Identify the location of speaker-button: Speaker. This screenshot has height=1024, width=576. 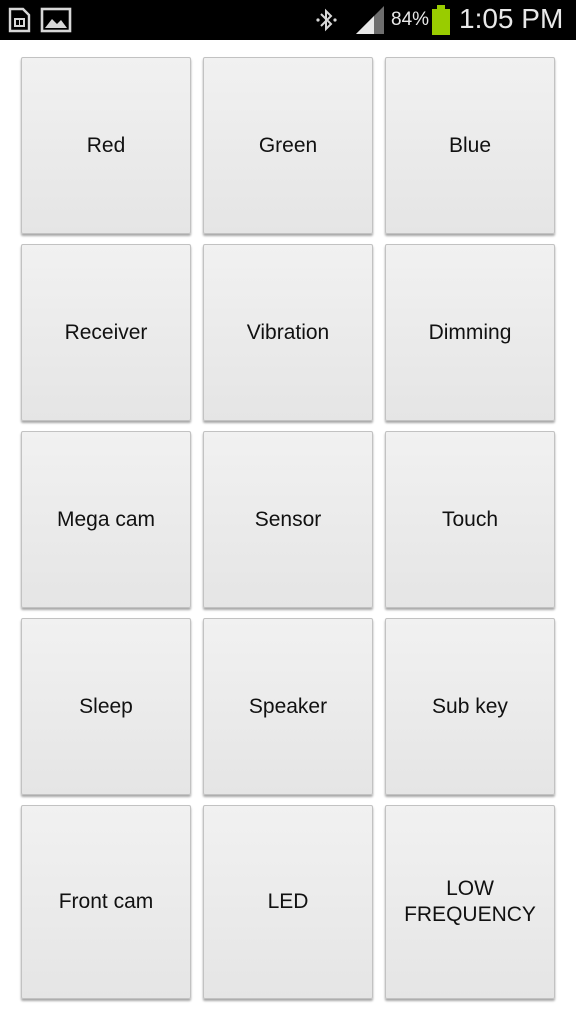
(288, 706).